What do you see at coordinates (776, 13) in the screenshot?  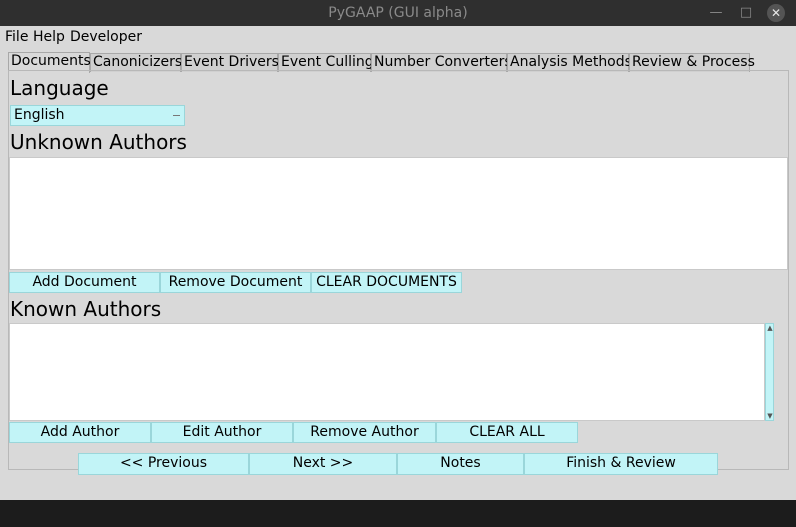 I see `close-icon: ✕` at bounding box center [776, 13].